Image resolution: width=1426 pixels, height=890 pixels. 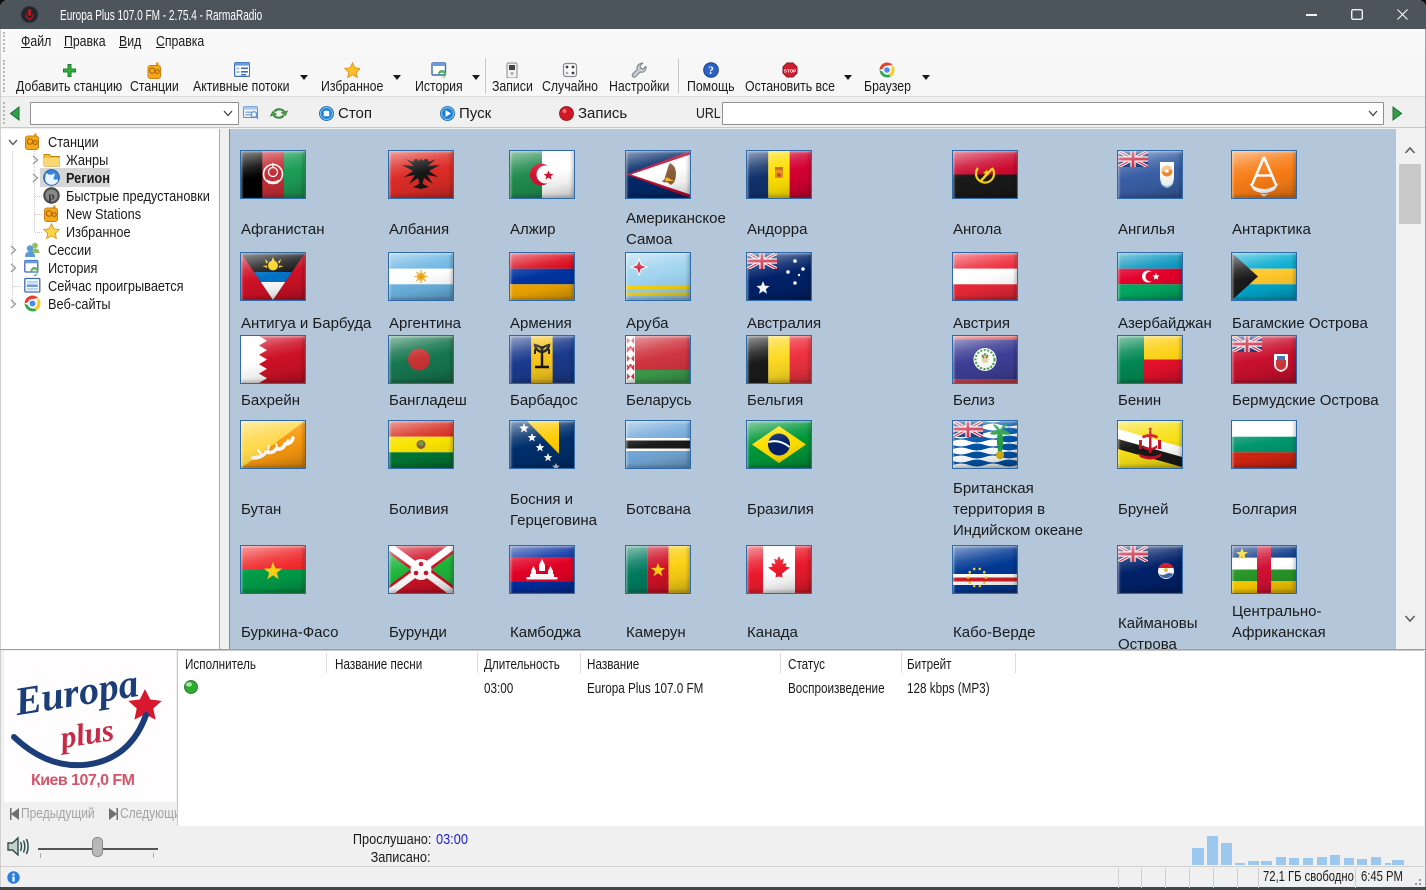 What do you see at coordinates (790, 70) in the screenshot?
I see `svg-text: STOP` at bounding box center [790, 70].